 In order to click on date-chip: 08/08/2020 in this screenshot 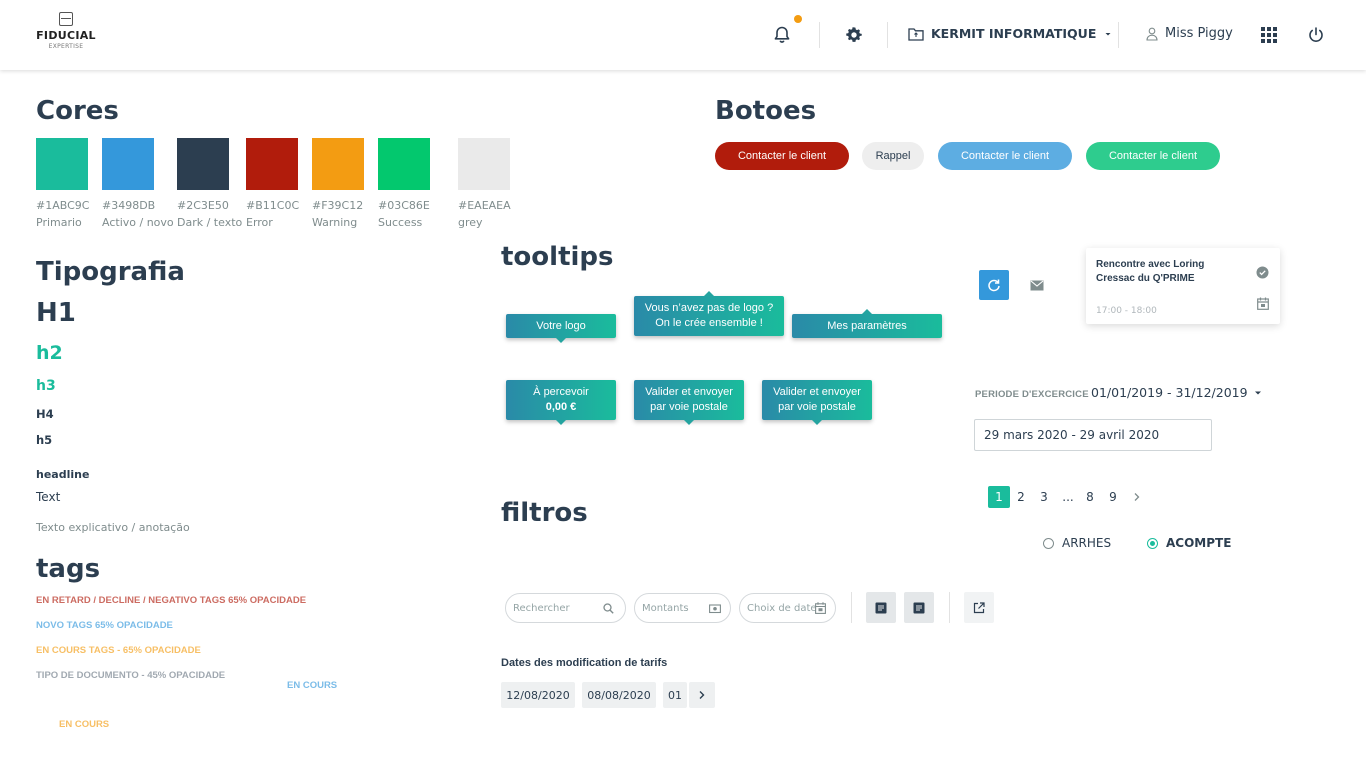, I will do `click(619, 695)`.